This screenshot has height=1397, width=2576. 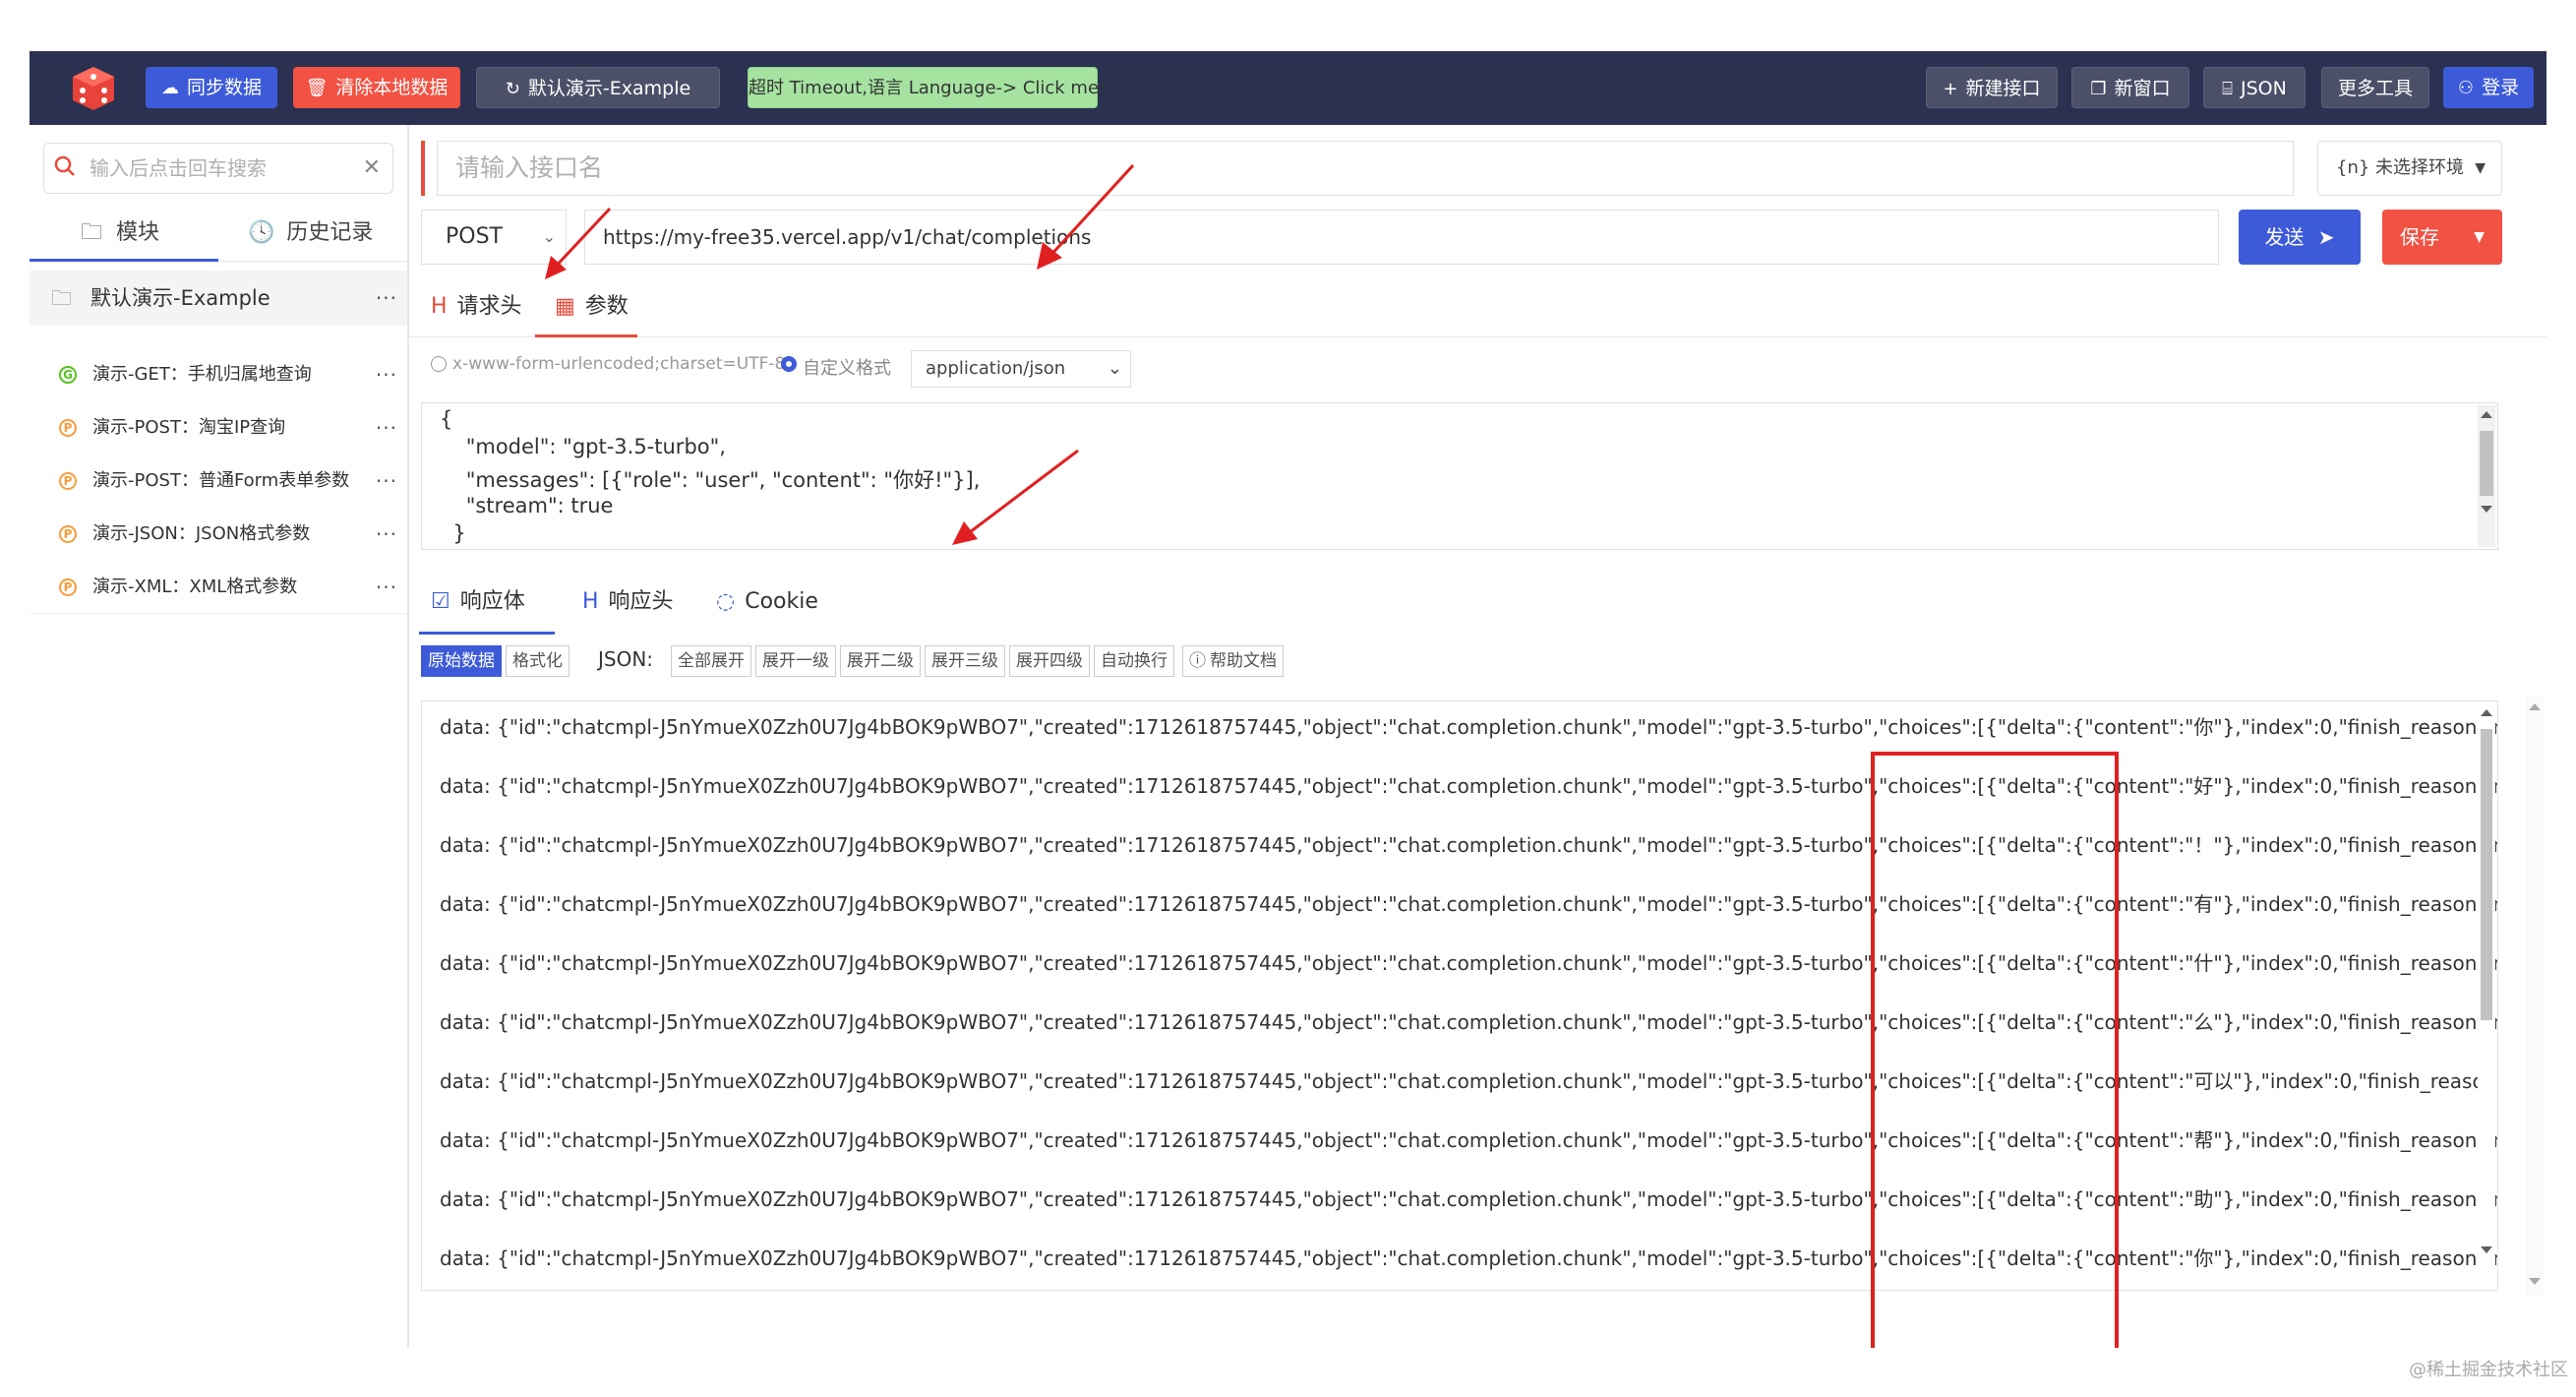 What do you see at coordinates (124, 260) in the screenshot?
I see `active-tab-indicator` at bounding box center [124, 260].